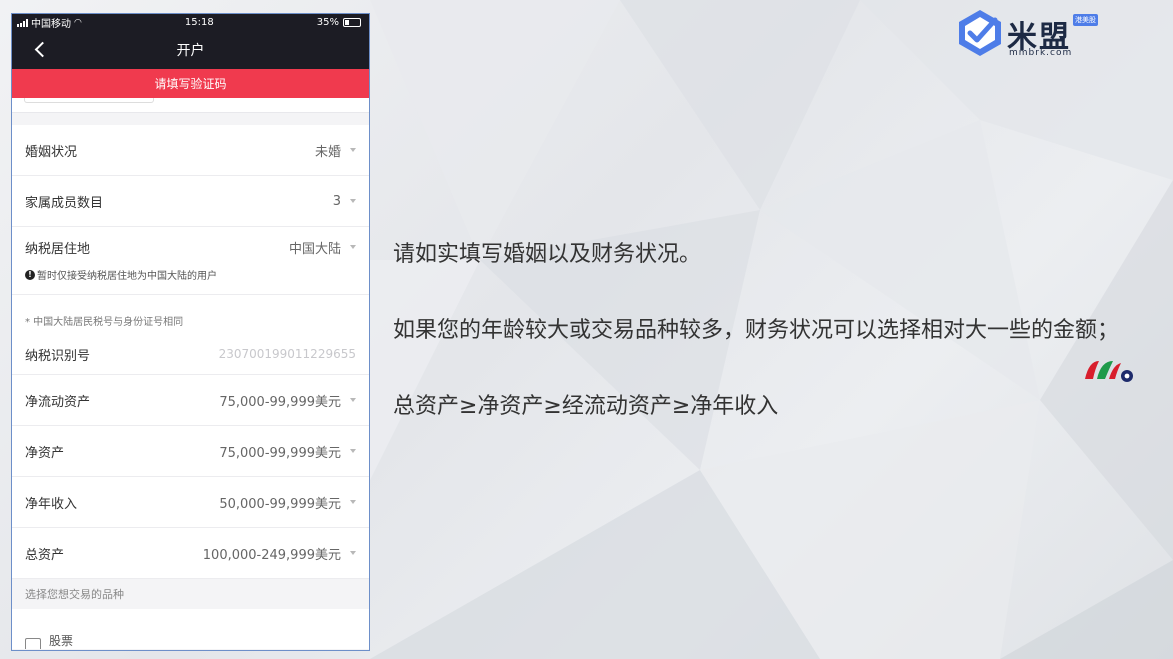 Image resolution: width=1173 pixels, height=659 pixels. Describe the element at coordinates (199, 22) in the screenshot. I see `clock: 15:18` at that location.